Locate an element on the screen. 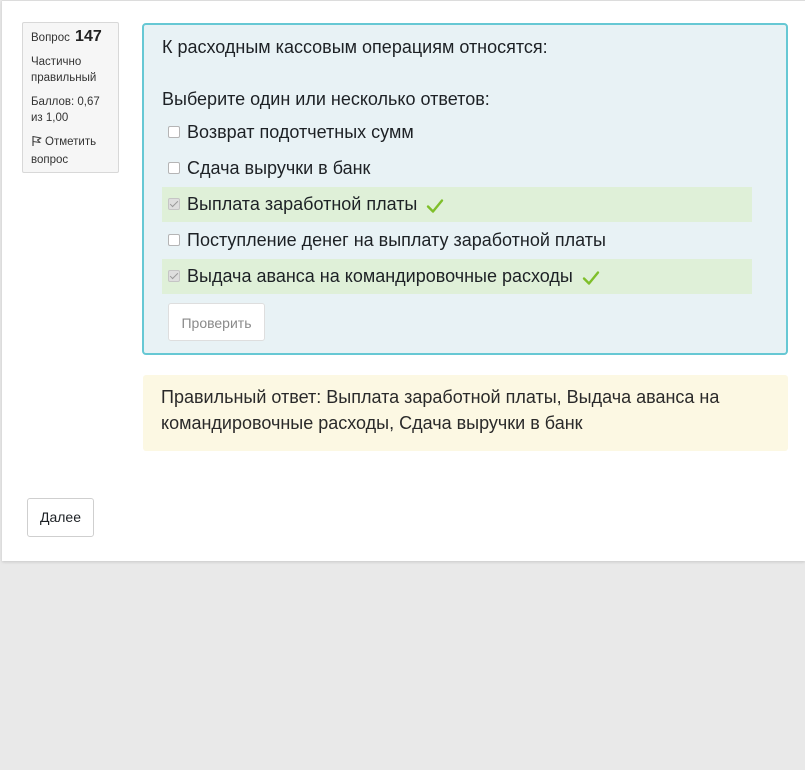  answer-option: Возврат подотчетных сумм is located at coordinates (457, 132).